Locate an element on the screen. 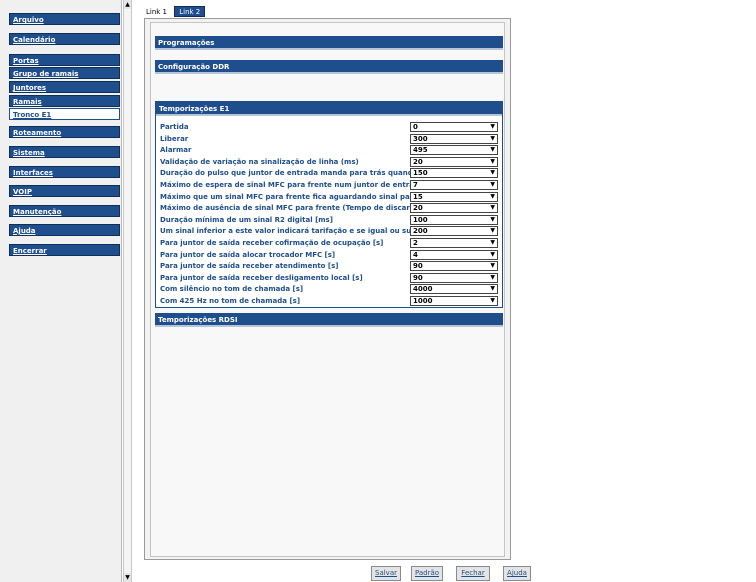 Image resolution: width=756 pixels, height=582 pixels. section-programacoes: Programações is located at coordinates (329, 43).